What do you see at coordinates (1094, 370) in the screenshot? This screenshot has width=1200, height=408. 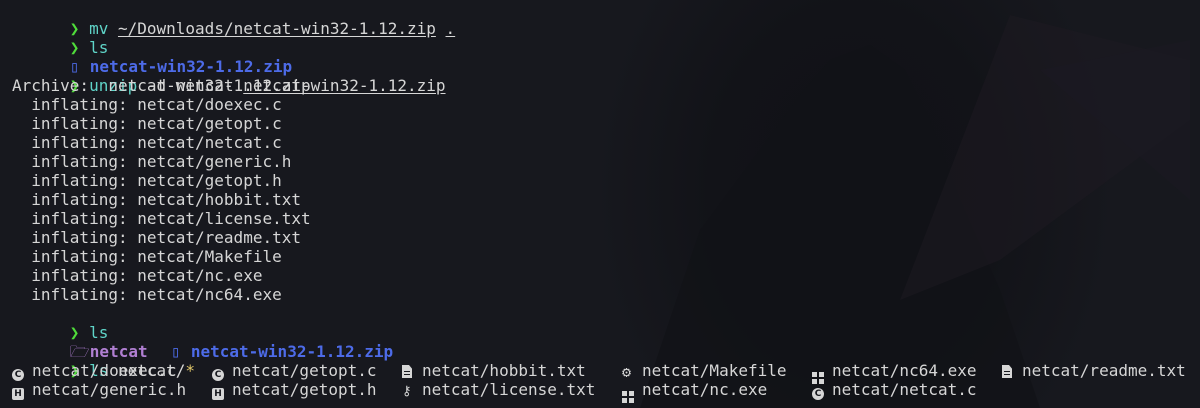 I see `listing-item: netcat/readme.txt` at bounding box center [1094, 370].